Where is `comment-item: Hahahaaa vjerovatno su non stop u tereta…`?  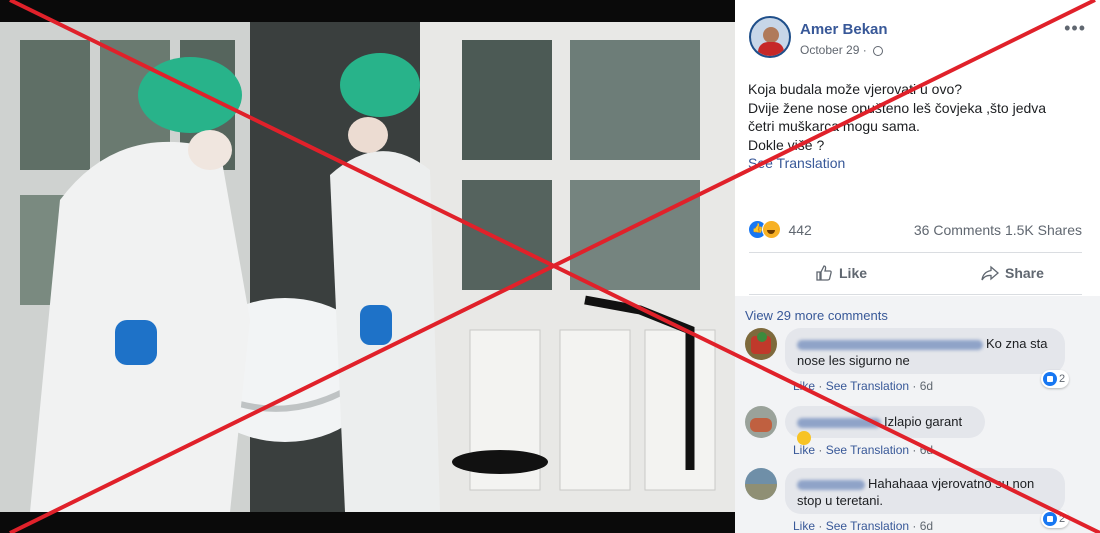 comment-item: Hahahaaa vjerovatno su non stop u tereta… is located at coordinates (910, 500).